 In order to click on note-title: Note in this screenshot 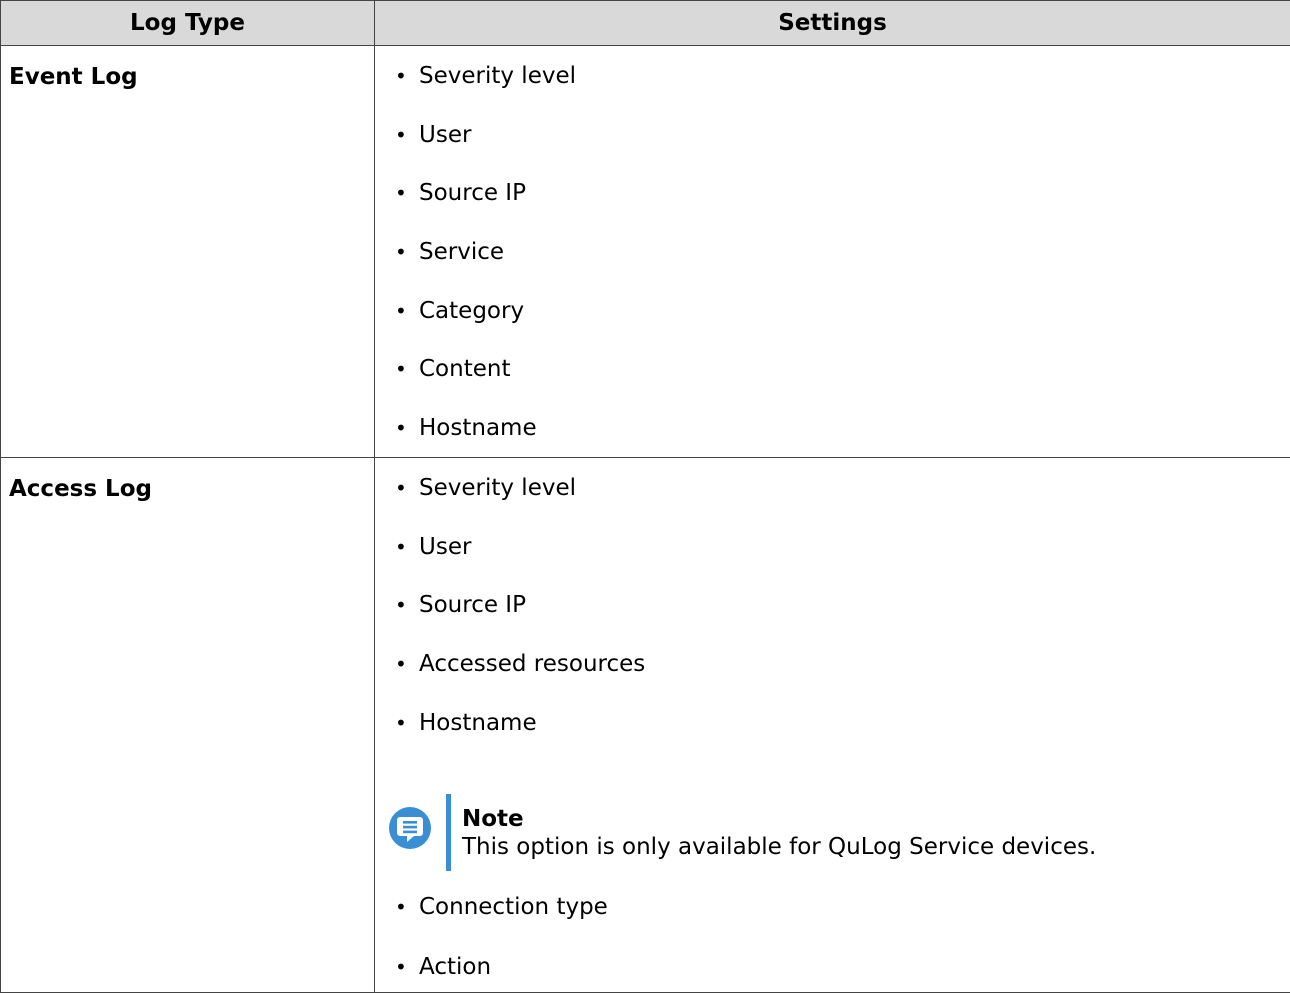, I will do `click(493, 819)`.